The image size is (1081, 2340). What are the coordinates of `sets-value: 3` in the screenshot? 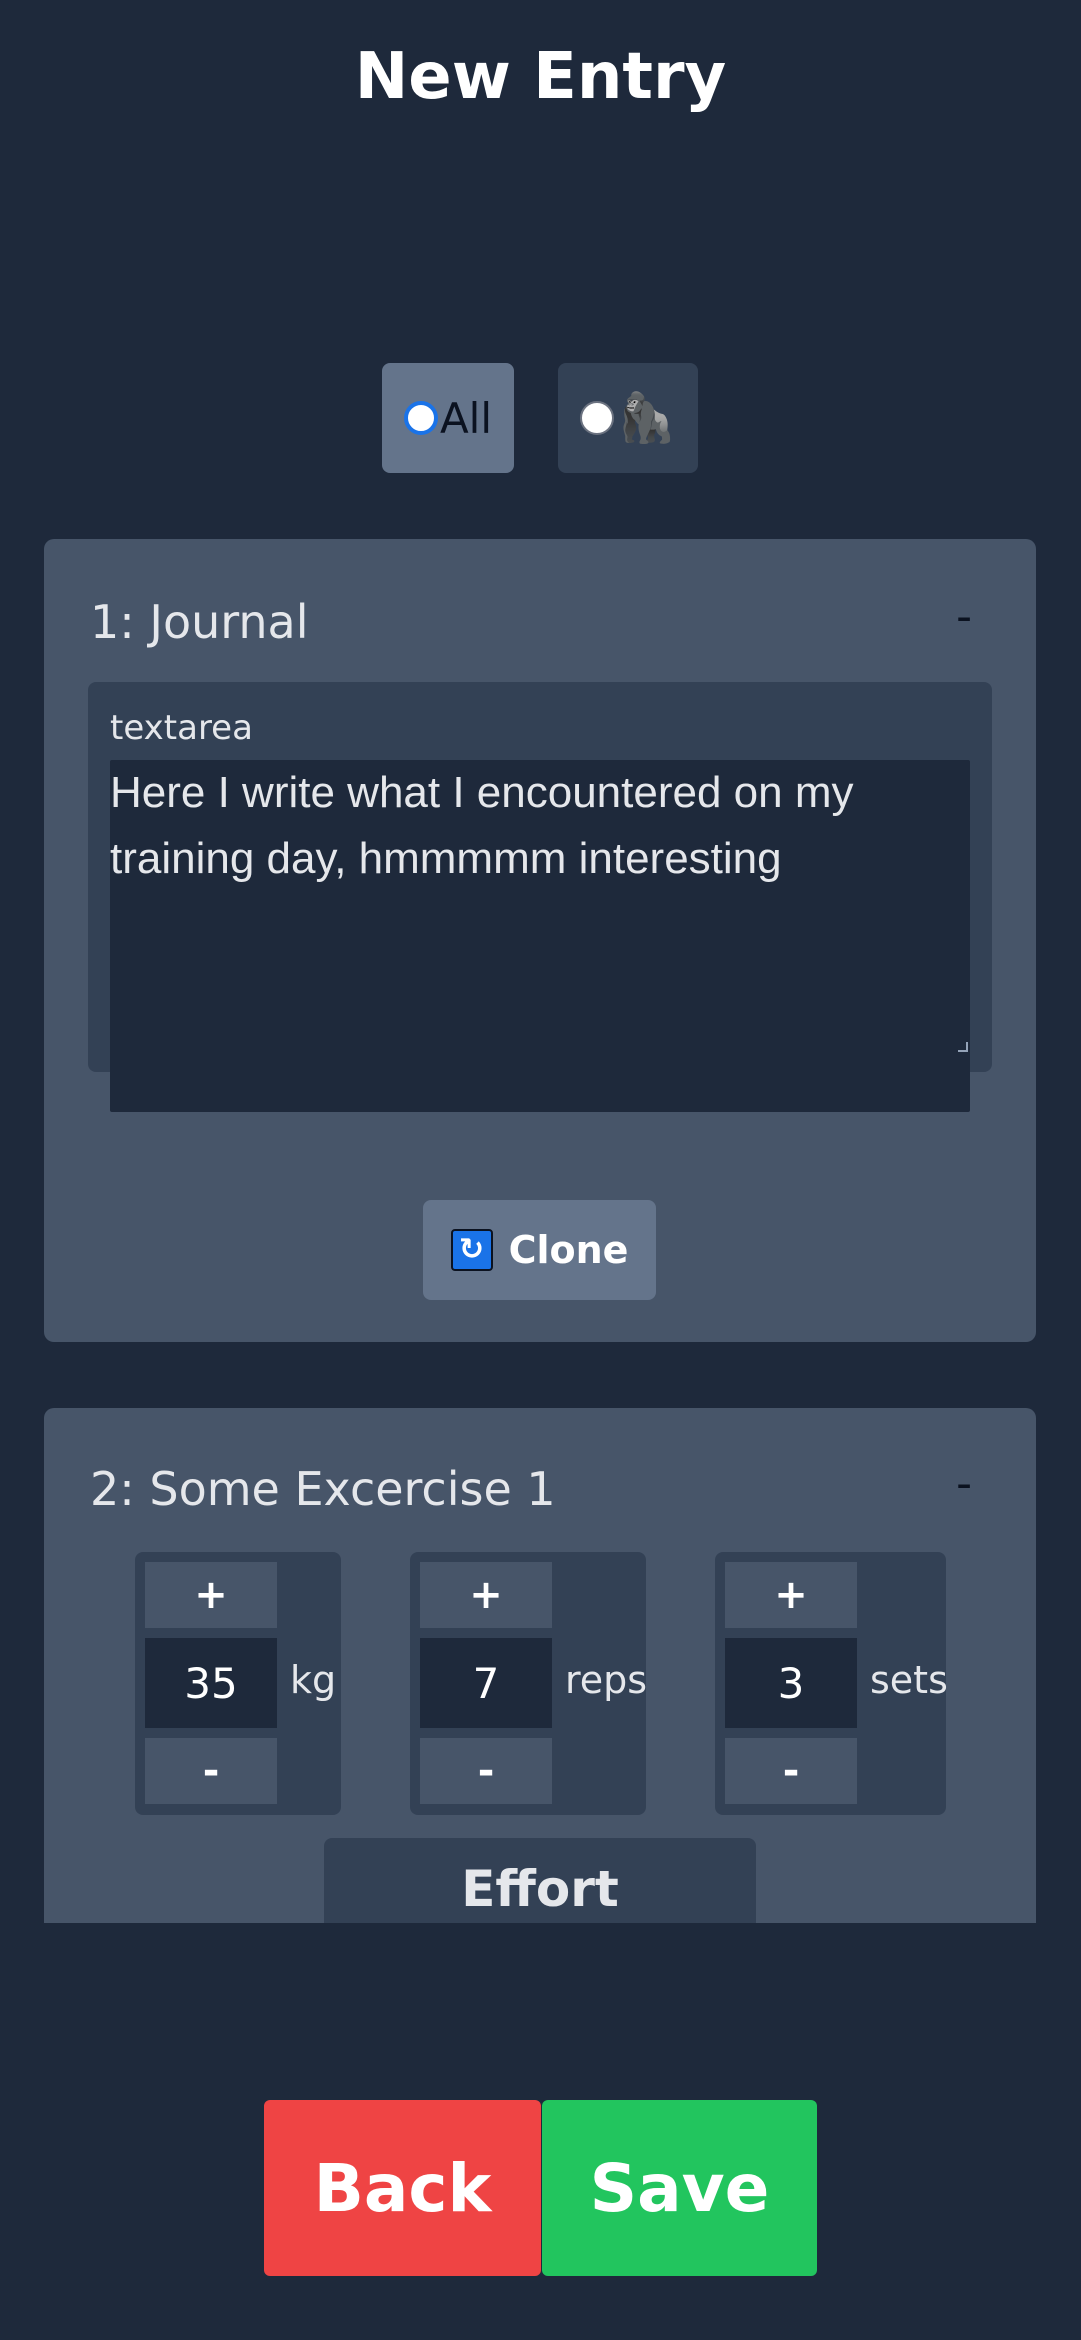 It's located at (791, 1683).